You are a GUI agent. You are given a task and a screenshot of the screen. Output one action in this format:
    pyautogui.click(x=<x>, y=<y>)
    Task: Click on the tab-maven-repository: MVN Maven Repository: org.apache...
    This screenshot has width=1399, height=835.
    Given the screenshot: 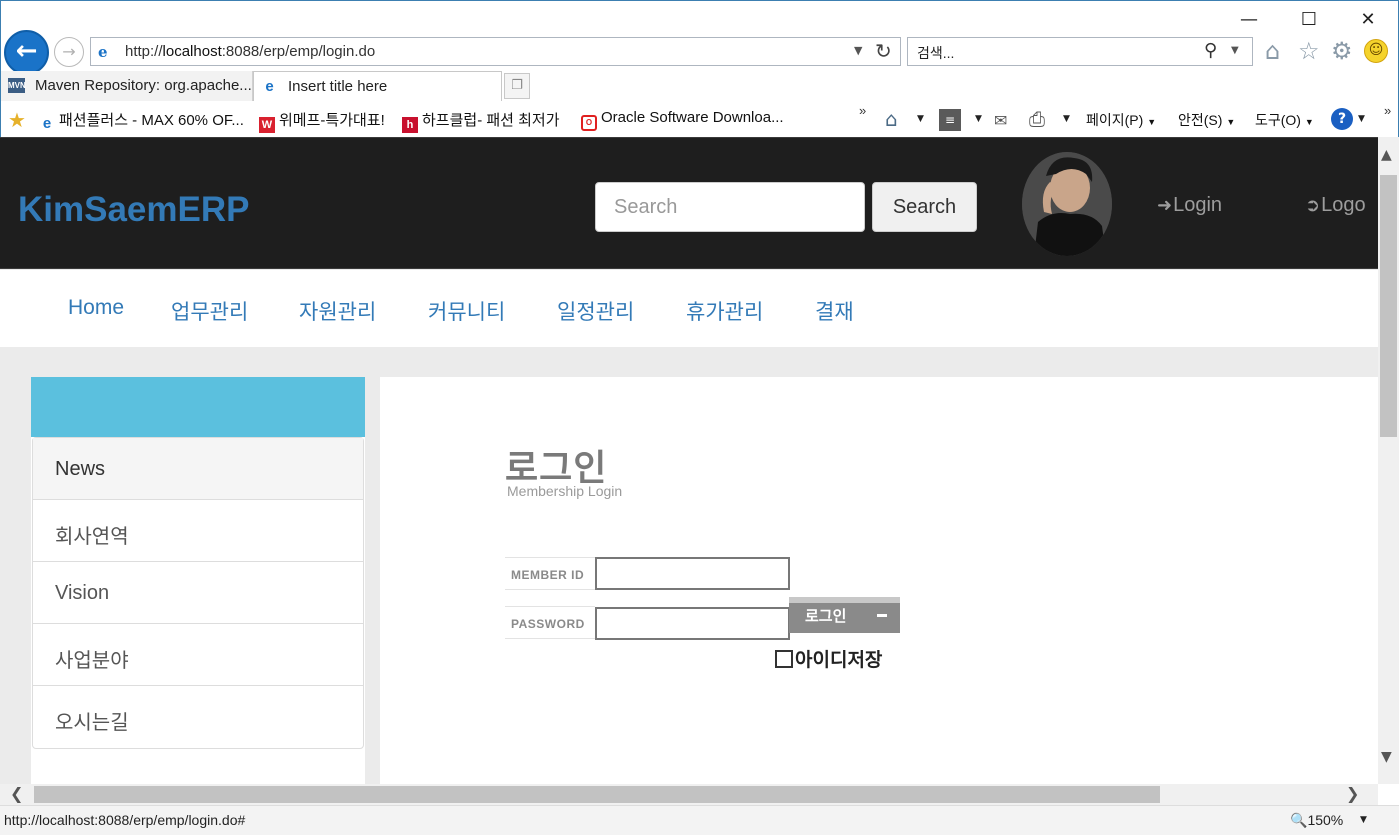 What is the action you would take?
    pyautogui.click(x=127, y=86)
    